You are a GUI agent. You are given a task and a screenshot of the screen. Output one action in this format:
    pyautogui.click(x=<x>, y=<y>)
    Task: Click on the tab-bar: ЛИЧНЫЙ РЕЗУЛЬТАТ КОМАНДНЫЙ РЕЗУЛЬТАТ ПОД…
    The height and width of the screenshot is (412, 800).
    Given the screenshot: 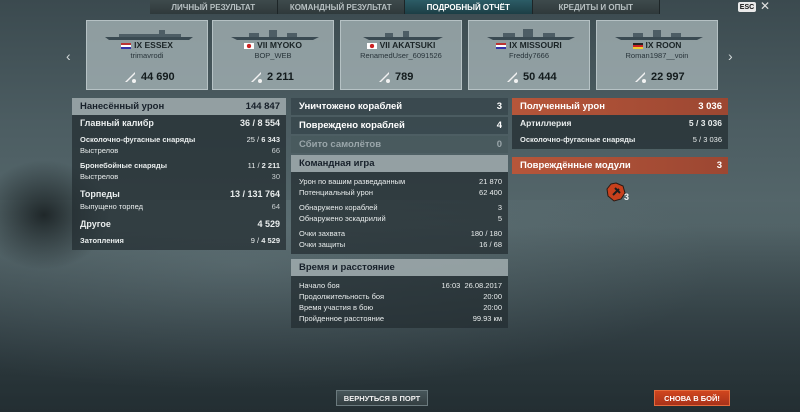 What is the action you would take?
    pyautogui.click(x=405, y=7)
    